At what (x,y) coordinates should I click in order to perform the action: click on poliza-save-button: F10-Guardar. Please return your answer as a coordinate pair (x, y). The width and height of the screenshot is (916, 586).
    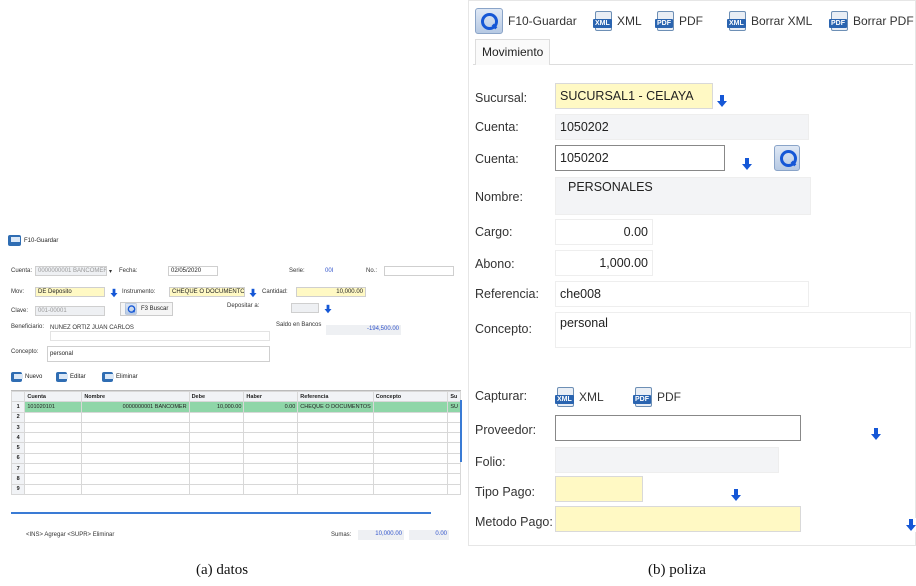
    Looking at the image, I should click on (526, 21).